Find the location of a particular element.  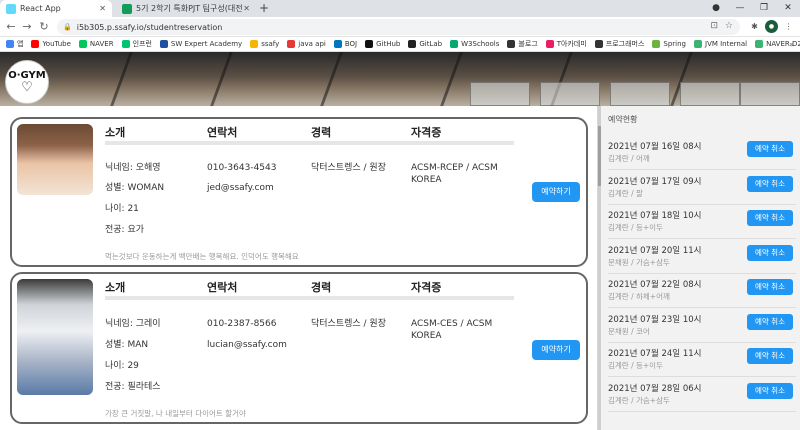

reservation-member: 김계란 / 어깨 is located at coordinates (629, 158).